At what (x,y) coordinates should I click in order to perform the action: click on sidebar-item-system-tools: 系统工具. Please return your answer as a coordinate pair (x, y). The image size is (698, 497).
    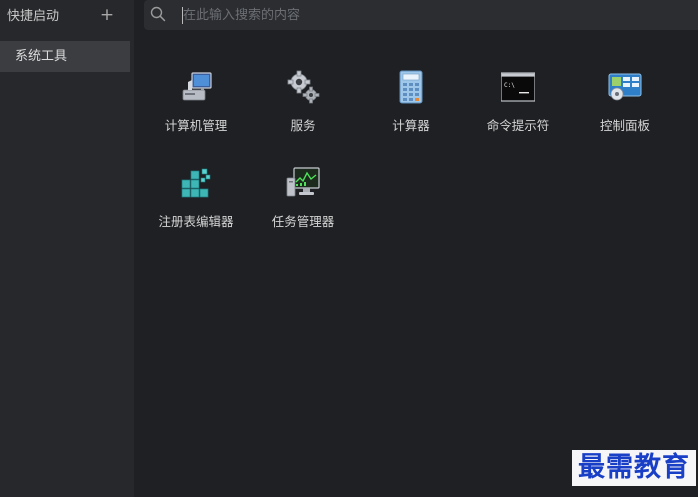
    Looking at the image, I should click on (65, 56).